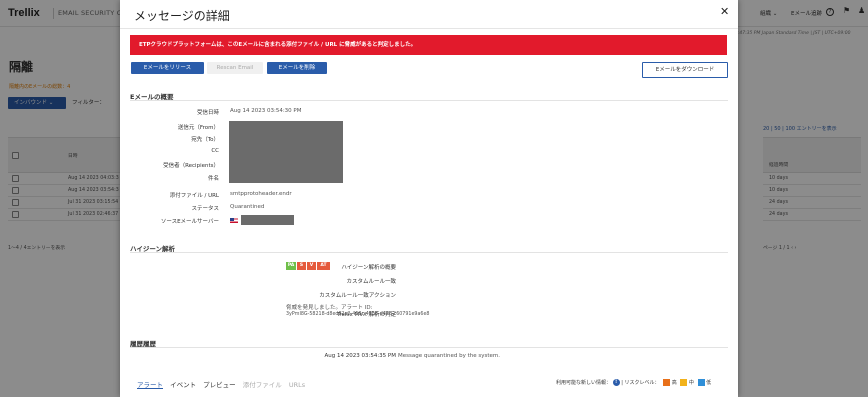 The height and width of the screenshot is (397, 868). Describe the element at coordinates (286, 152) in the screenshot. I see `redacted-block` at that location.